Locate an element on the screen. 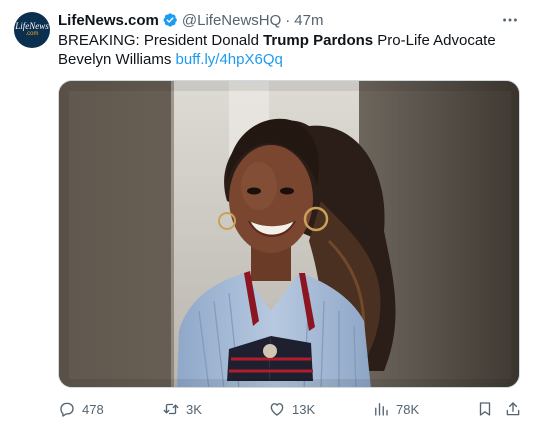  action-bar: 478 3K 13K 78K is located at coordinates (291, 409).